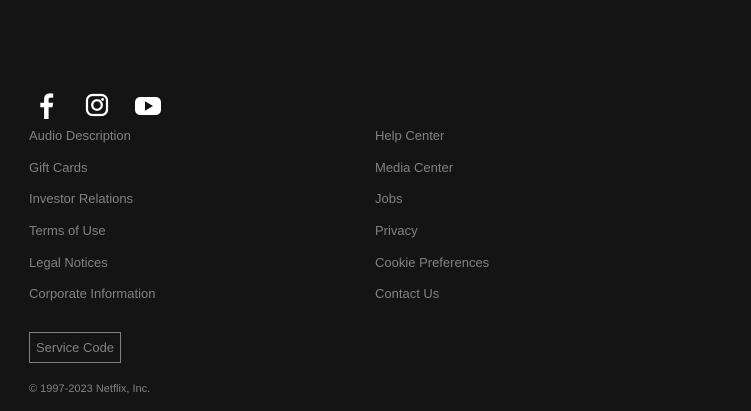  Describe the element at coordinates (68, 262) in the screenshot. I see `legal-notices-link: Legal Notices` at that location.